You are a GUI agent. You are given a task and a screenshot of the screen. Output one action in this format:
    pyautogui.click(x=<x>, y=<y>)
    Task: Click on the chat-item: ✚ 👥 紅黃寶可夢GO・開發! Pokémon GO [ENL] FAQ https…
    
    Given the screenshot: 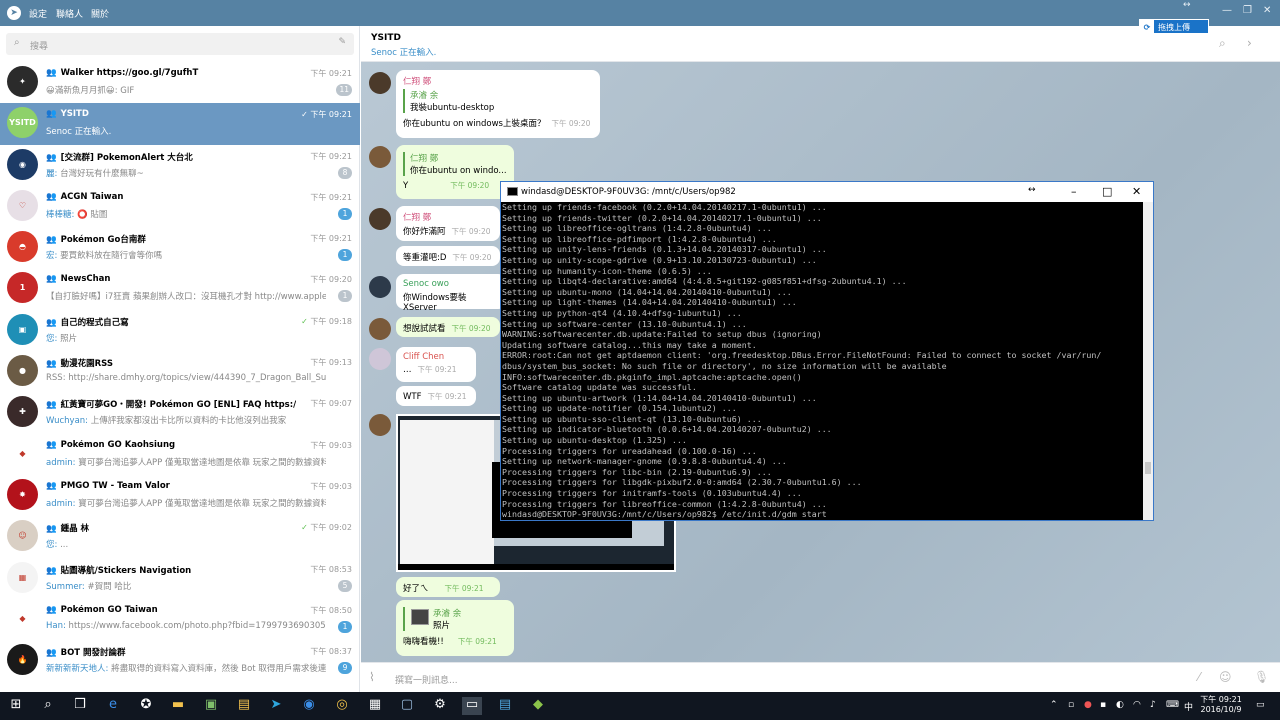 What is the action you would take?
    pyautogui.click(x=180, y=412)
    